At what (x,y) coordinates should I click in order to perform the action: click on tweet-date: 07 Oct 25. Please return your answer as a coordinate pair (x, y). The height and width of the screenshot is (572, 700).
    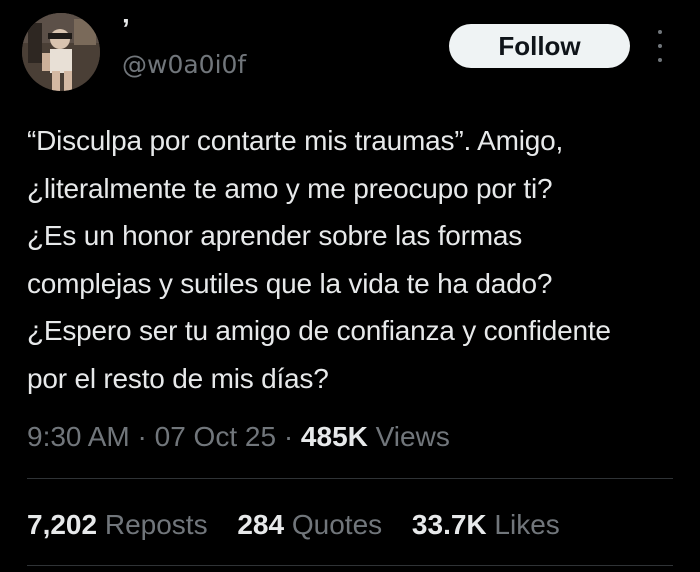
    Looking at the image, I should click on (215, 436).